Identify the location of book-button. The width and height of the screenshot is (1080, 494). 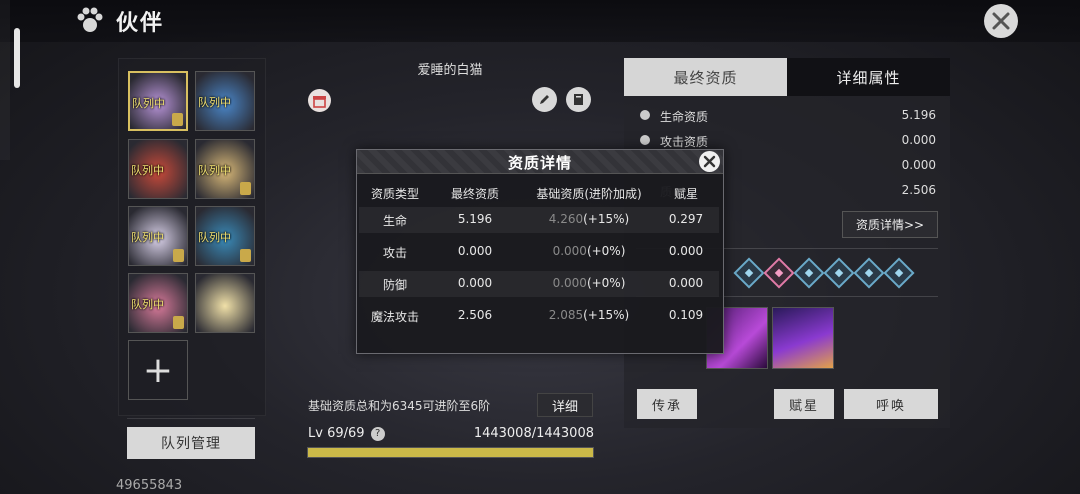
(578, 99).